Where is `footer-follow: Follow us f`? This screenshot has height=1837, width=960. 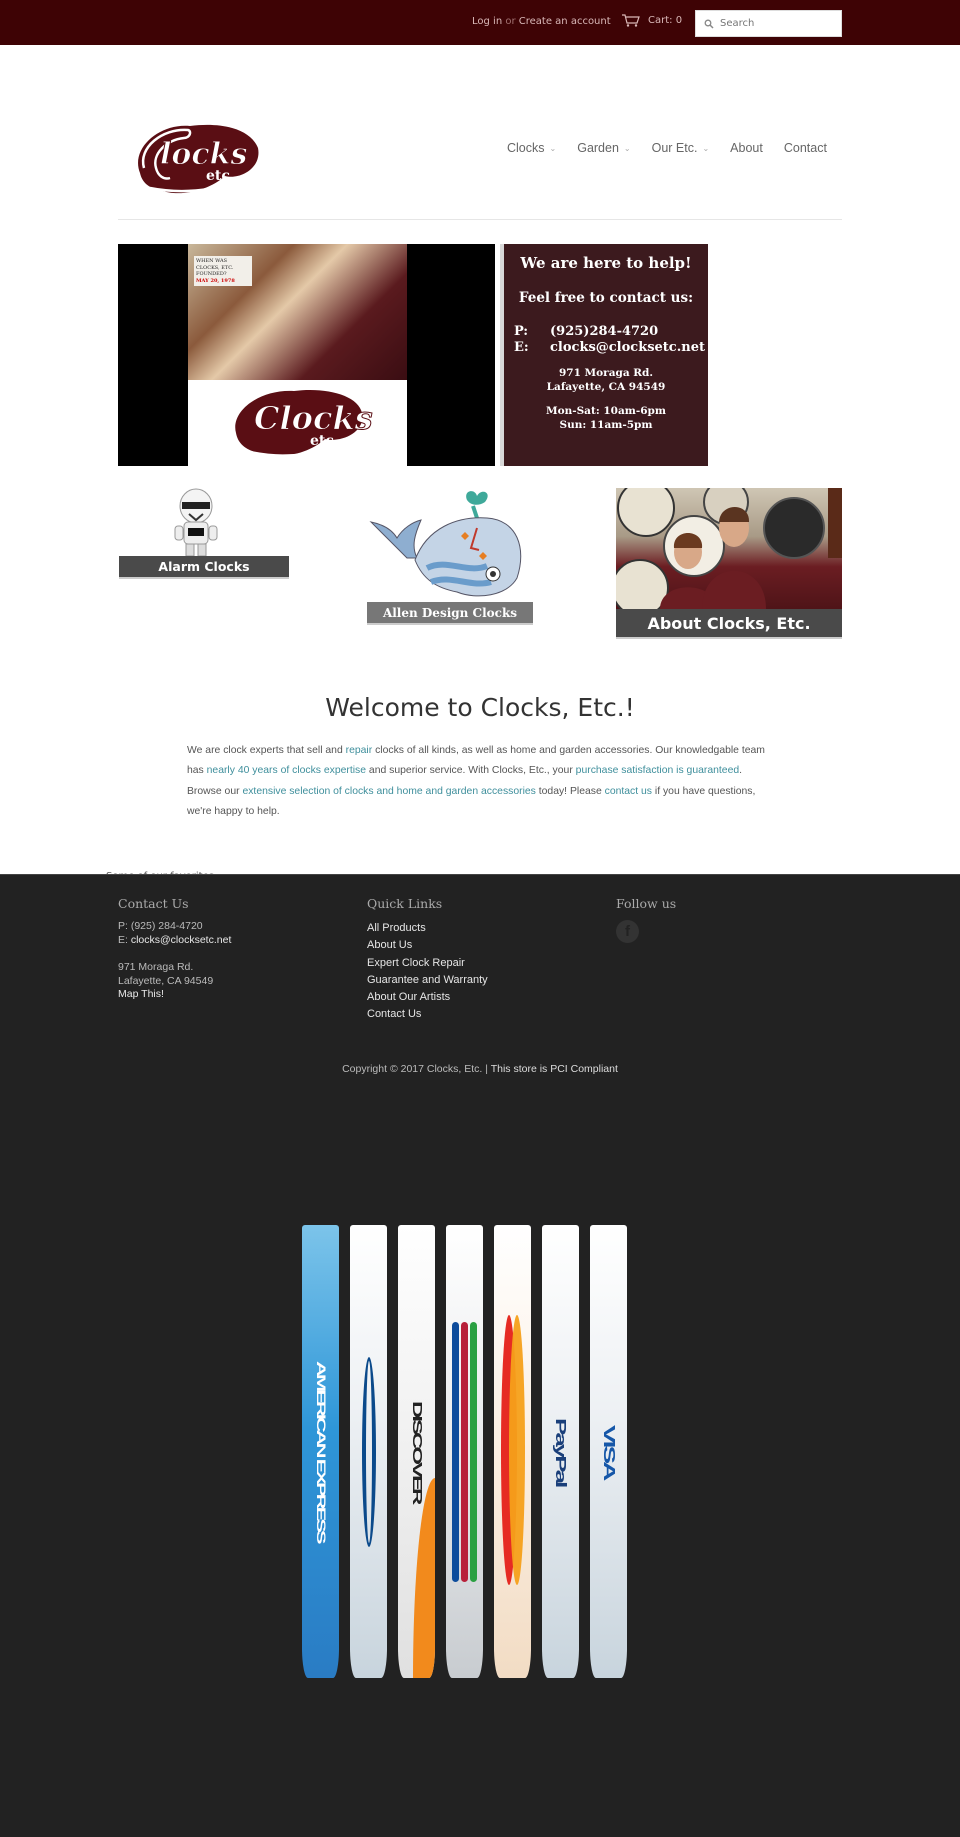 footer-follow: Follow us f is located at coordinates (646, 919).